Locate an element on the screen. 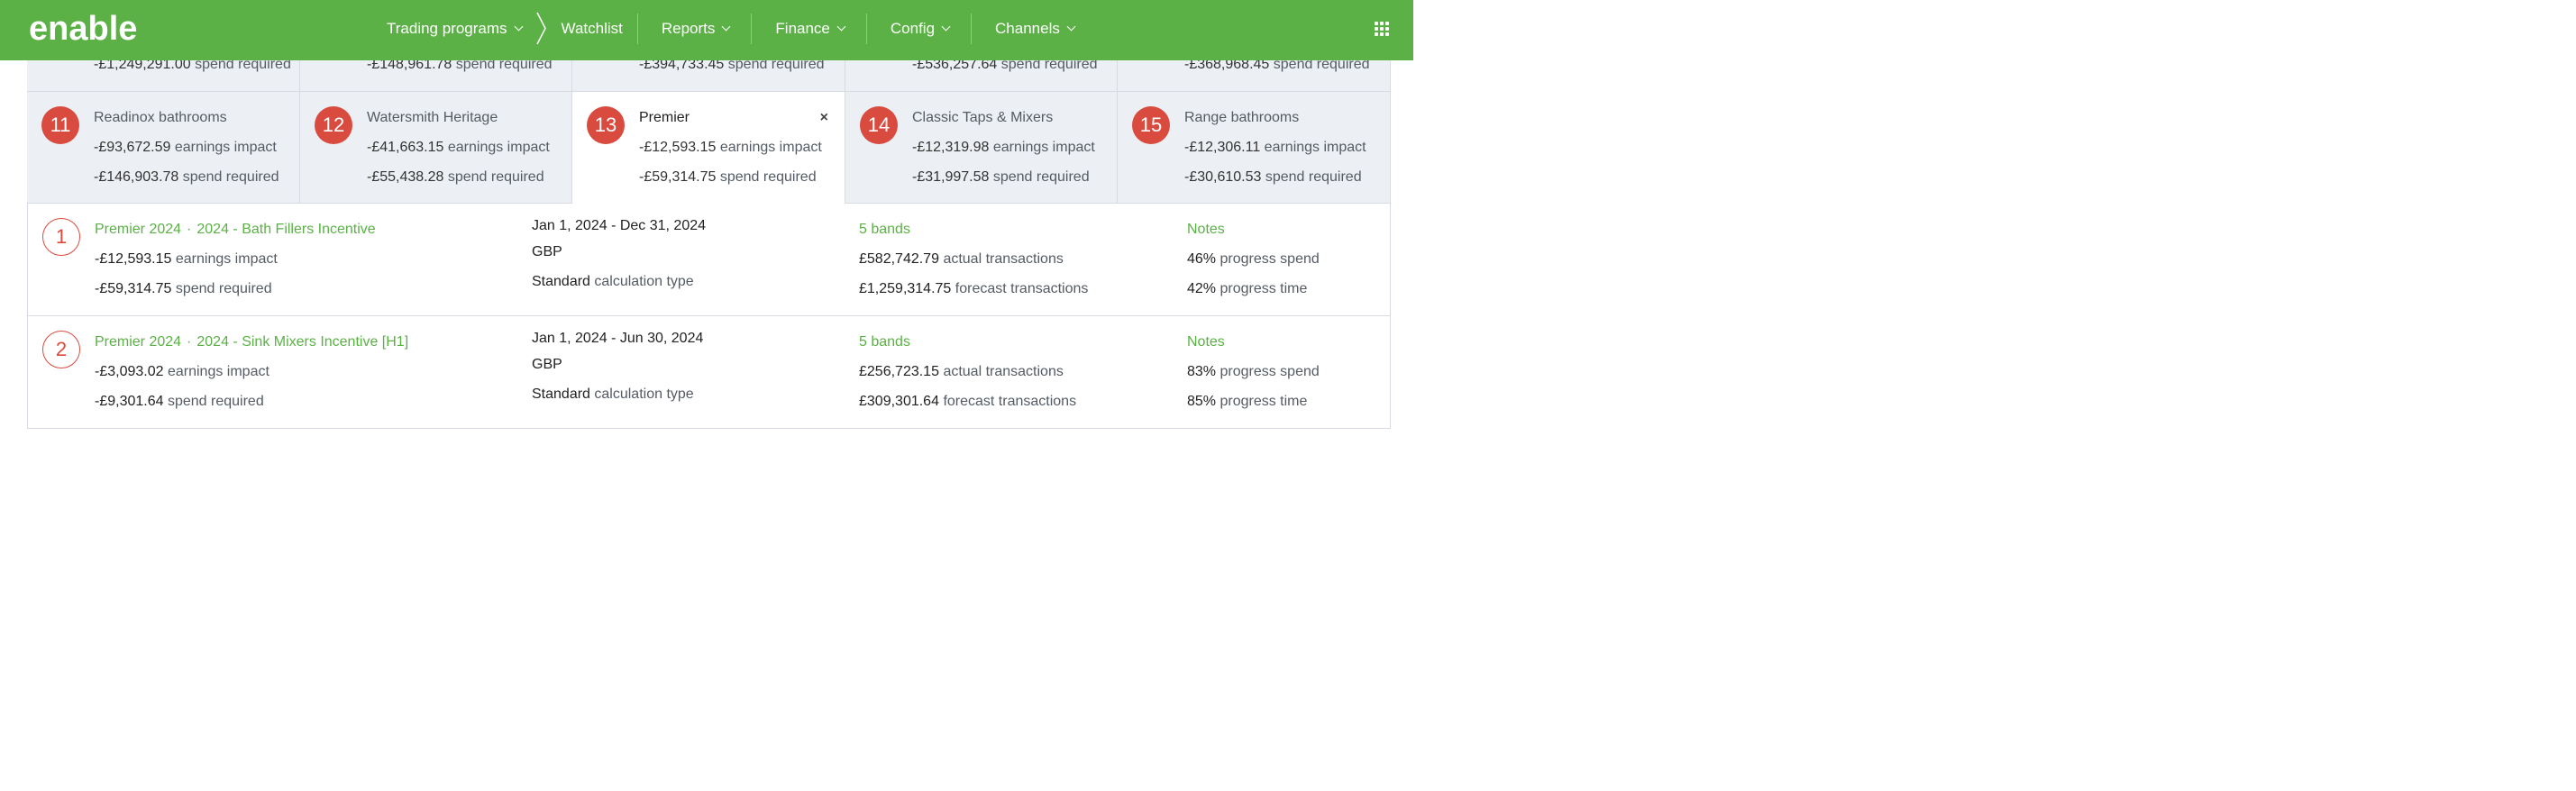 This screenshot has height=791, width=2576. supplier-name: Range bathrooms is located at coordinates (1242, 117).